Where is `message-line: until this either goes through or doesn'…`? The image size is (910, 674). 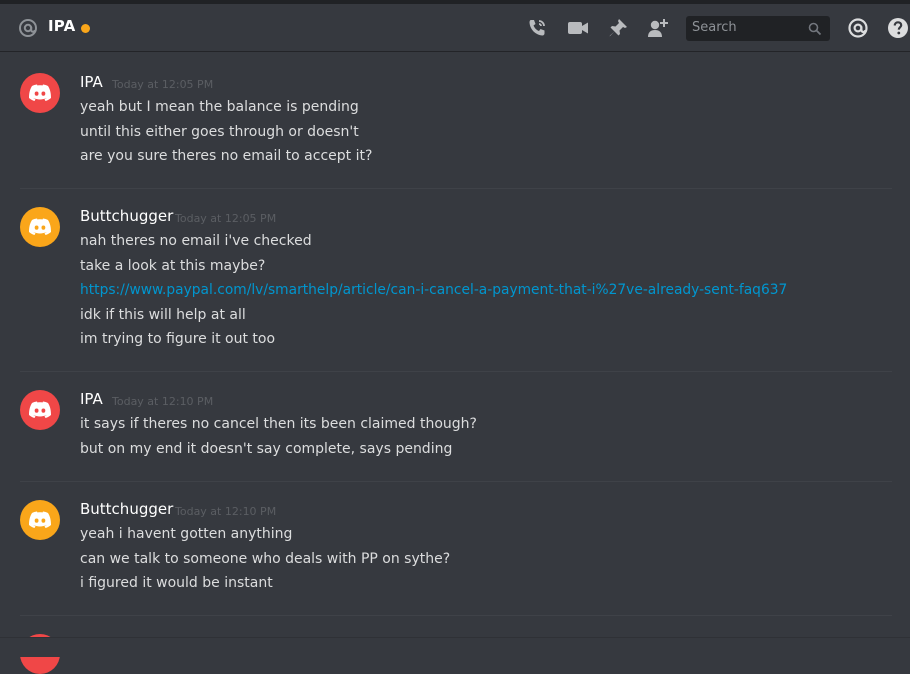
message-line: until this either goes through or doesn'… is located at coordinates (219, 132).